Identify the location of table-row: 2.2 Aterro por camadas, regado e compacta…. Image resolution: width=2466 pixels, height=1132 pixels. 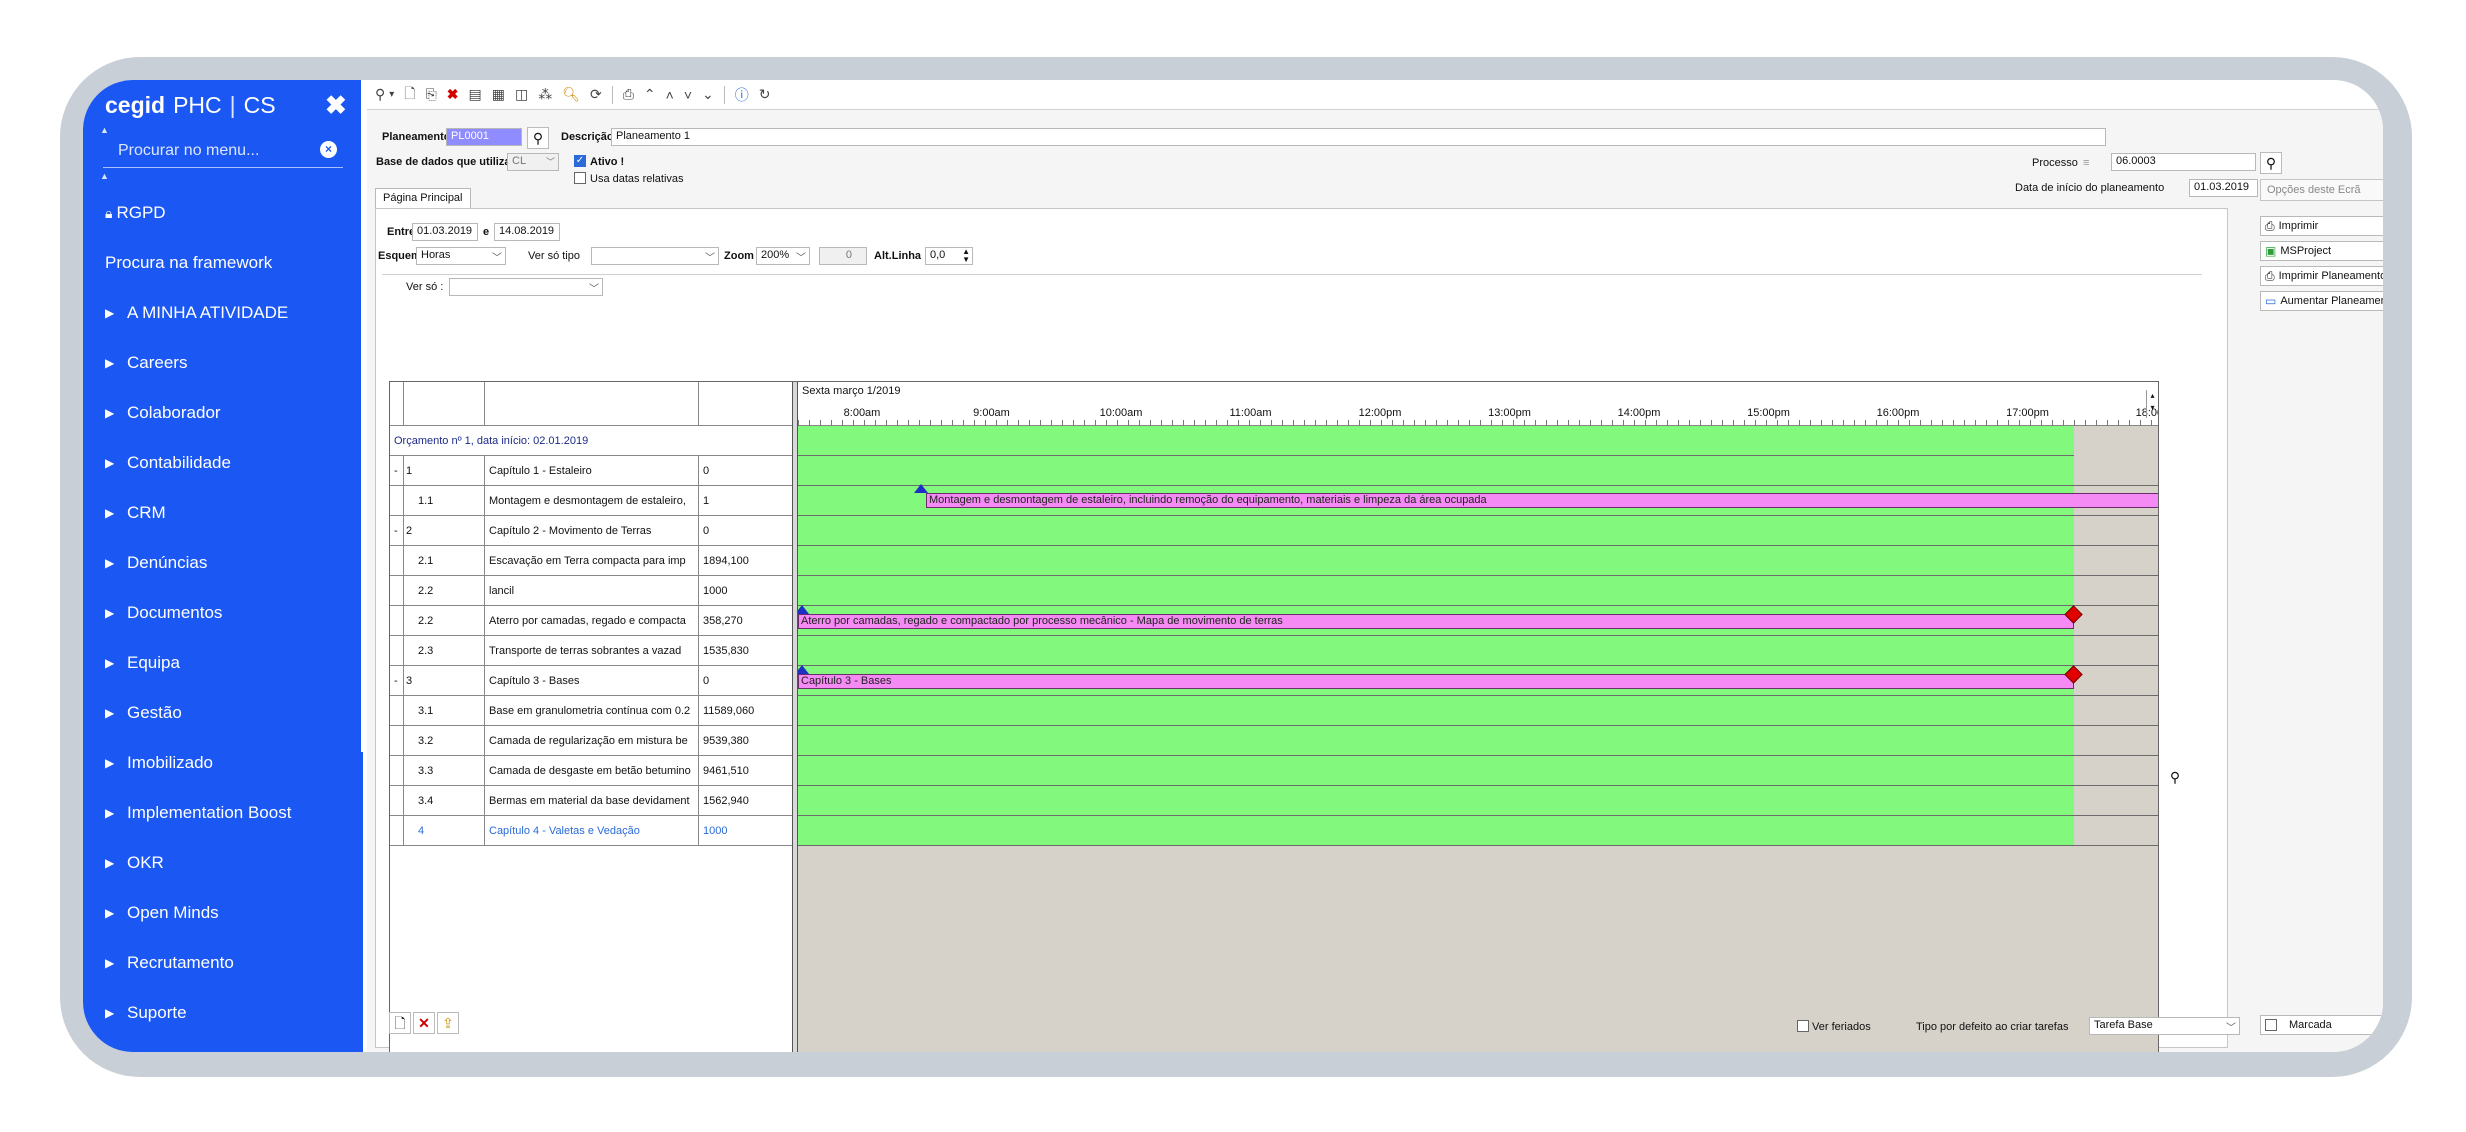
(591, 621).